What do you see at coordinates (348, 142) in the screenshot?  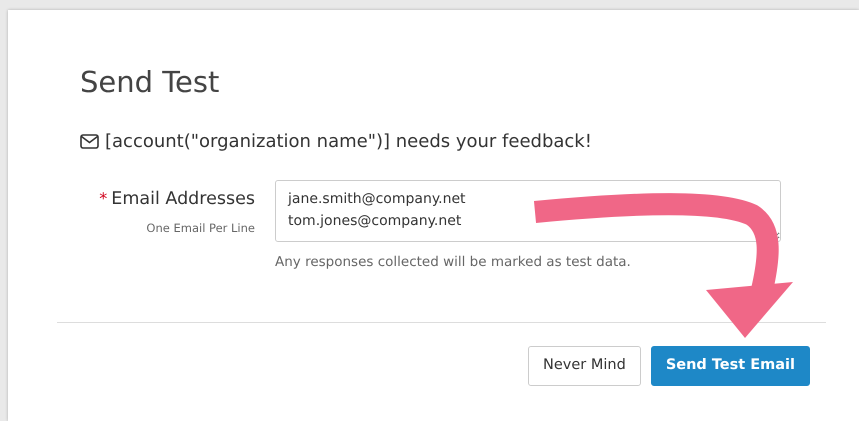 I see `subject-text: [account("organization name")] needs your feedback!` at bounding box center [348, 142].